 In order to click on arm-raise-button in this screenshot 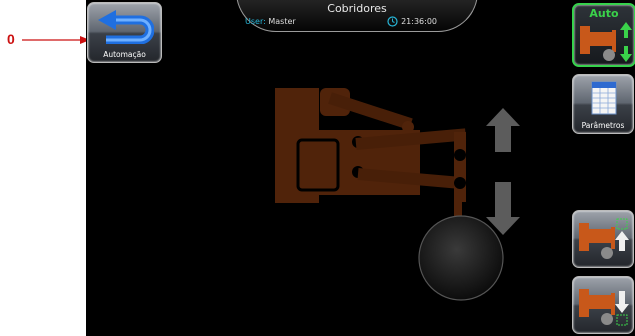, I will do `click(603, 239)`.